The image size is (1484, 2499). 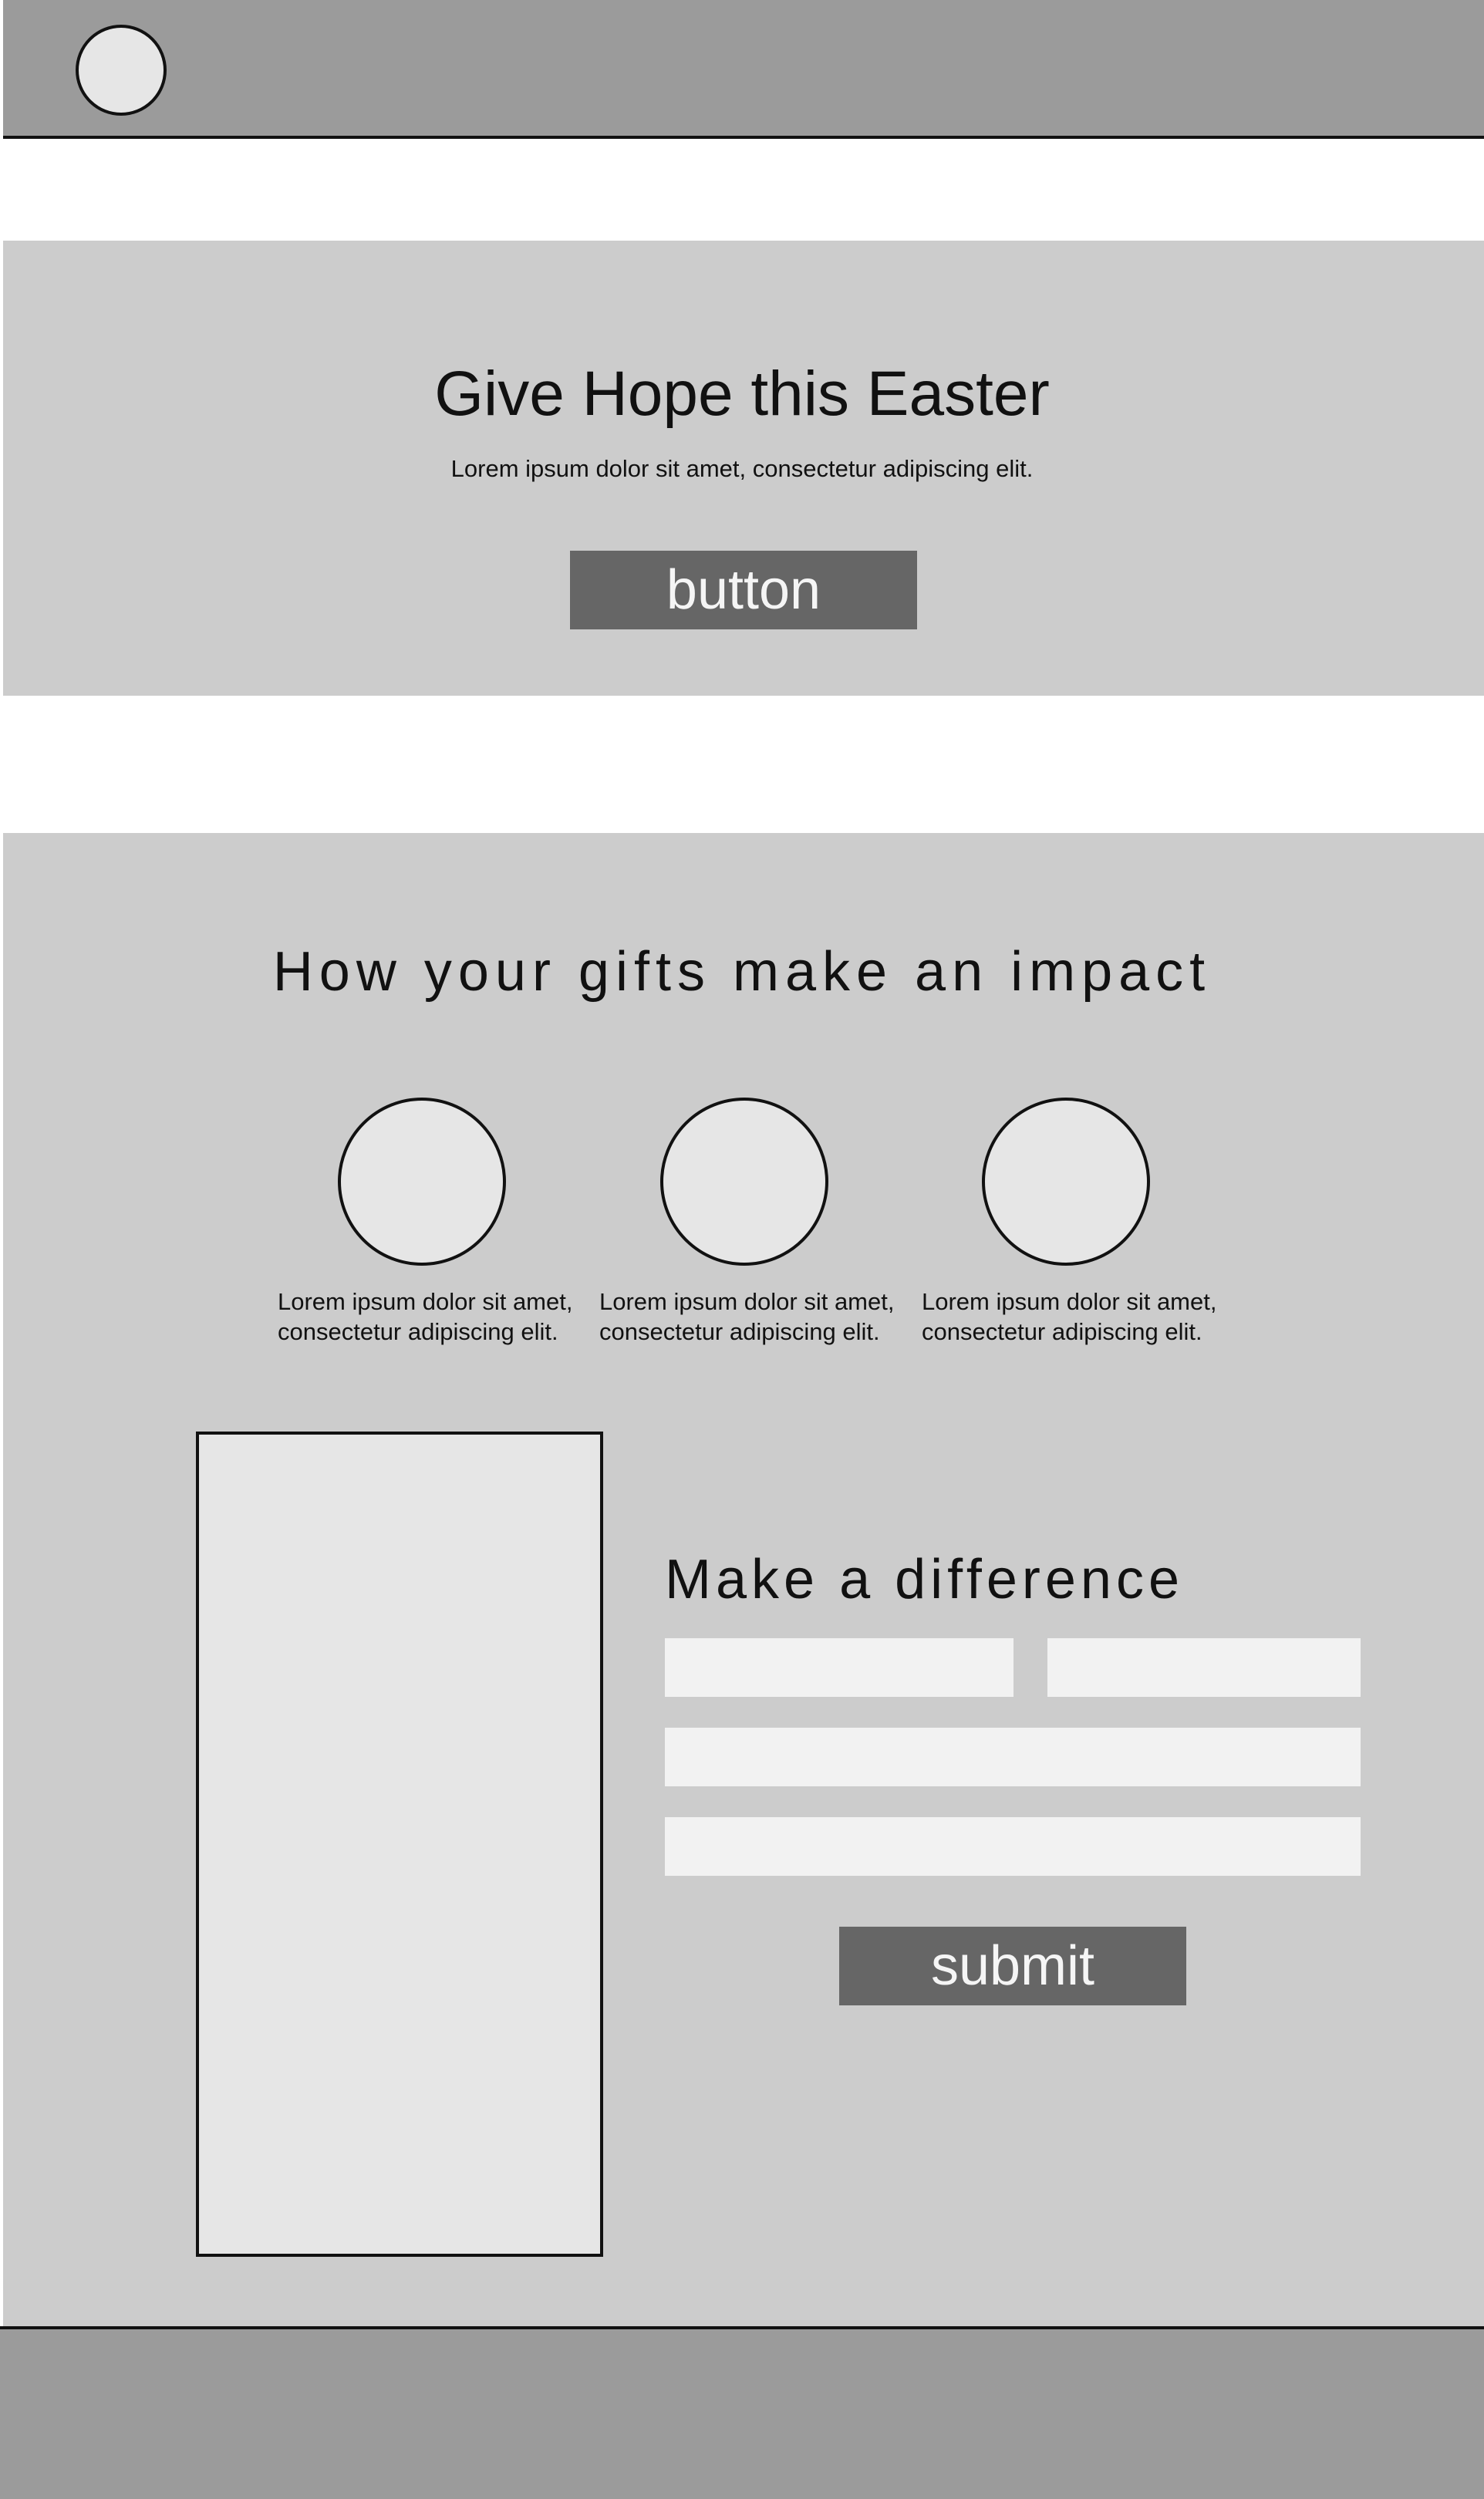 I want to click on site-footer, so click(x=742, y=2412).